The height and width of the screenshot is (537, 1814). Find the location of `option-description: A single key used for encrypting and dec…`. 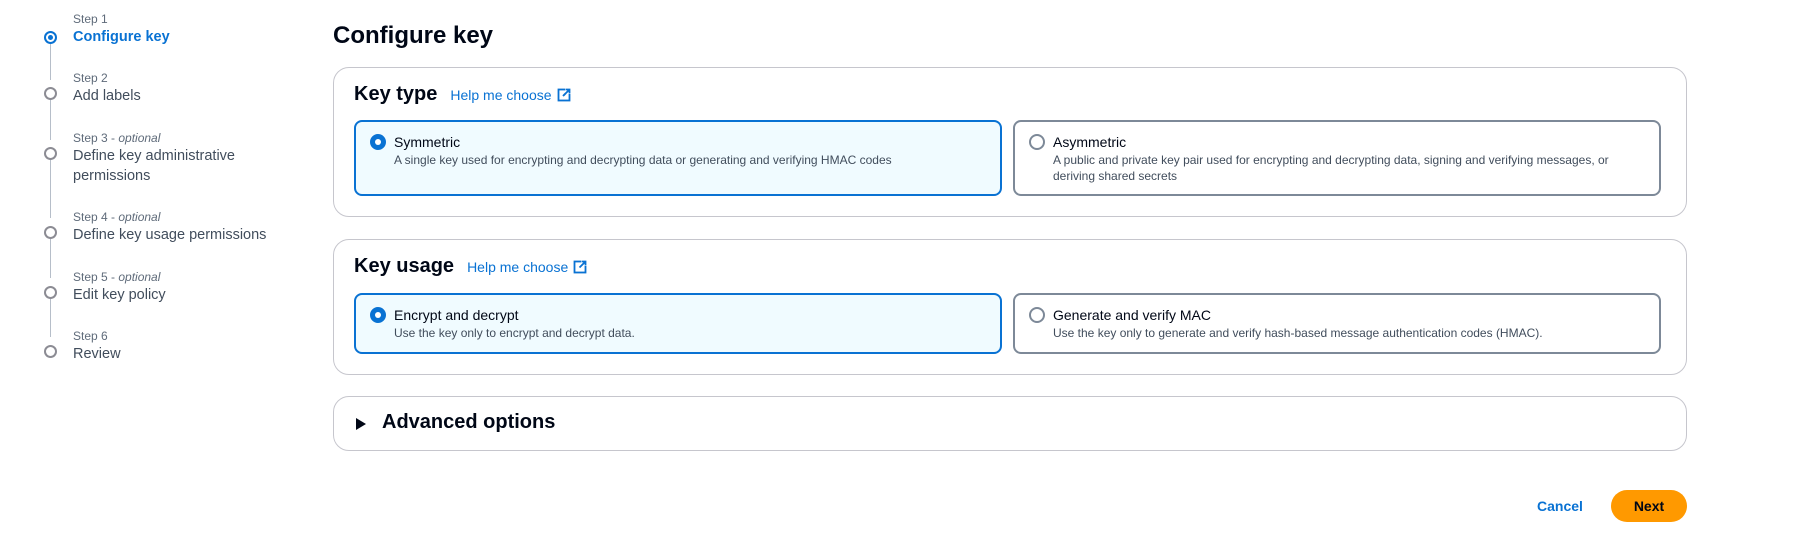

option-description: A single key used for encrypting and dec… is located at coordinates (643, 160).